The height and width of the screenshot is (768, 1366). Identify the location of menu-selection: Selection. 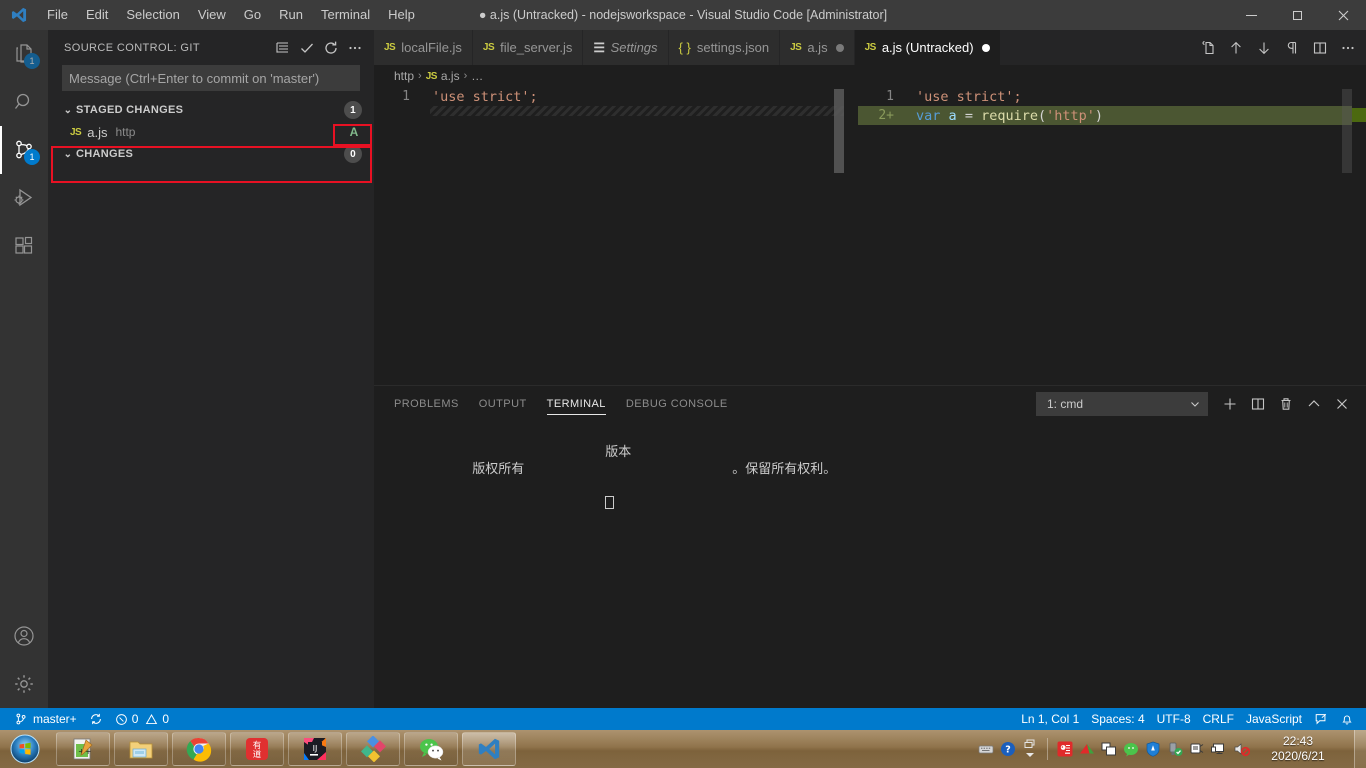
(152, 15).